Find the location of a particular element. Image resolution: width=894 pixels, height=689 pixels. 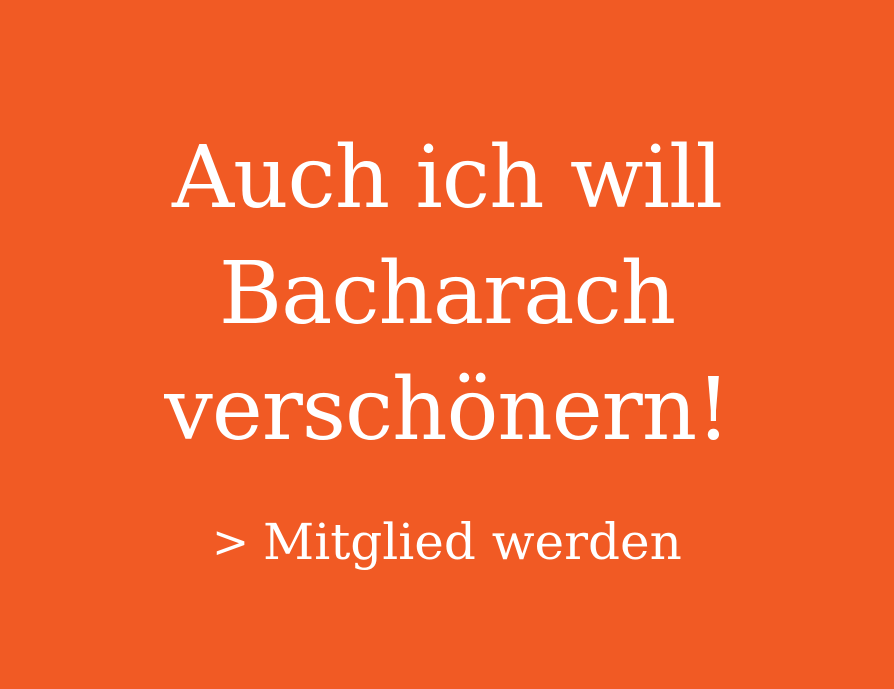

become-member-link: > Mitglied werden is located at coordinates (447, 542).